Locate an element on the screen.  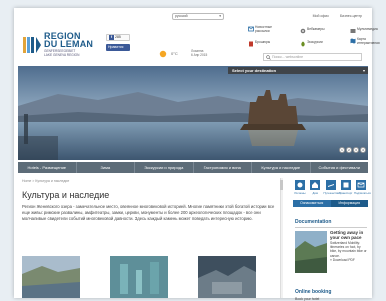
service-transport: Транспорт is located at coordinates (346, 189).